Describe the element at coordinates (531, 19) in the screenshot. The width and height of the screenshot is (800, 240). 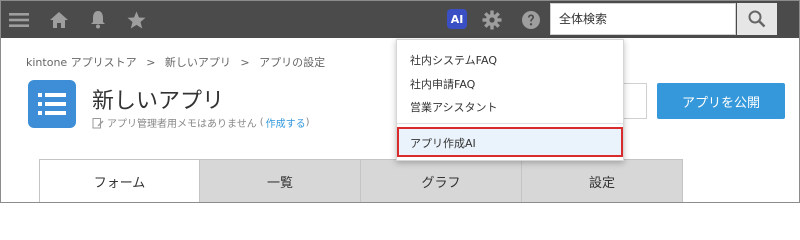
I see `help-icon` at that location.